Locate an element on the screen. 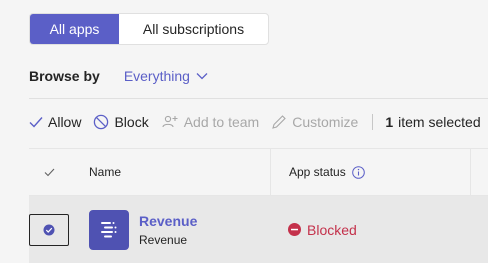  select-all-checkbox is located at coordinates (49, 172).